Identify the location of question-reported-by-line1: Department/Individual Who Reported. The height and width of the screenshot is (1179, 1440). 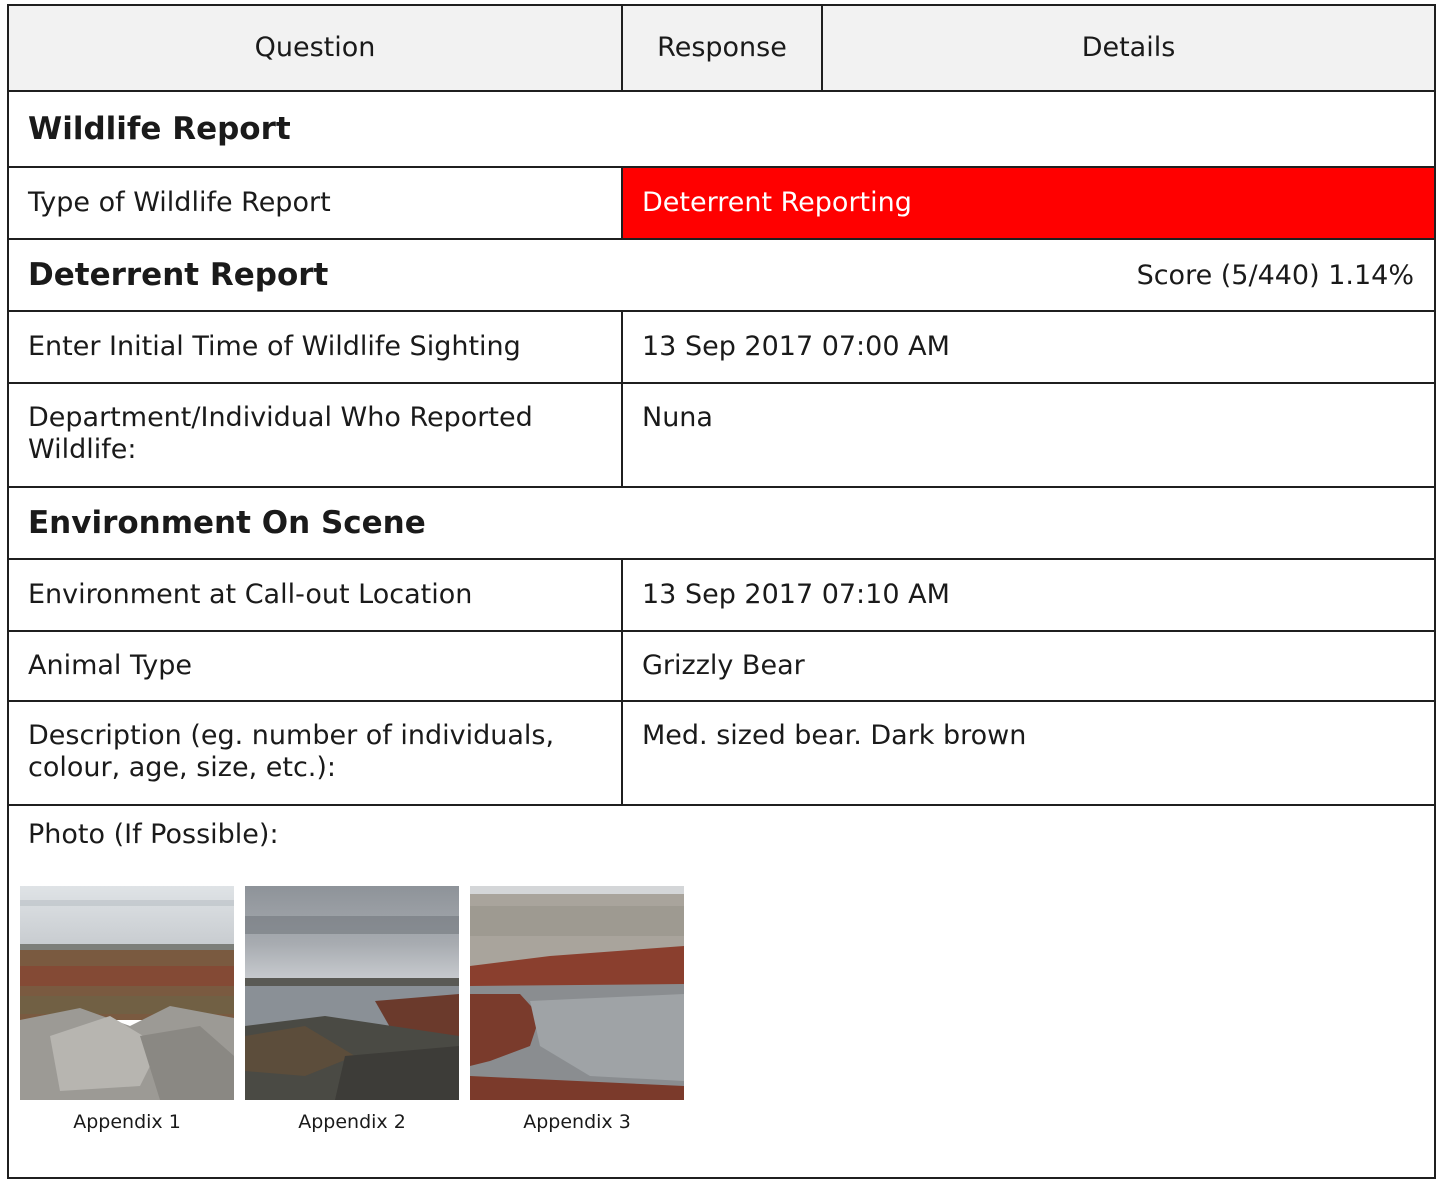
(280, 417).